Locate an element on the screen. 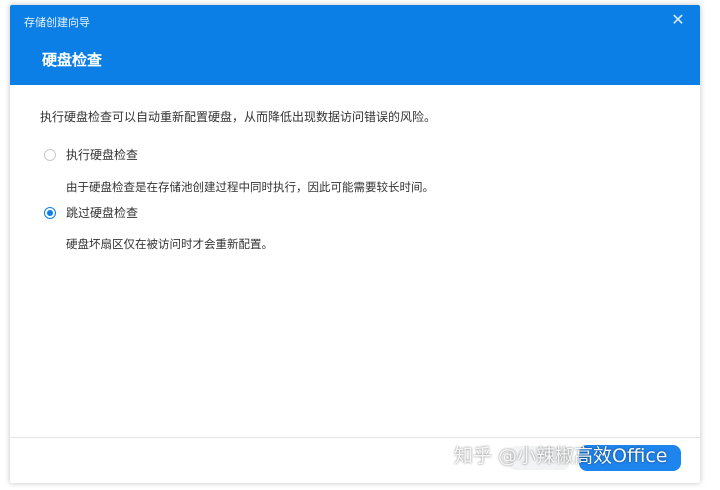  footer-divider is located at coordinates (355, 437).